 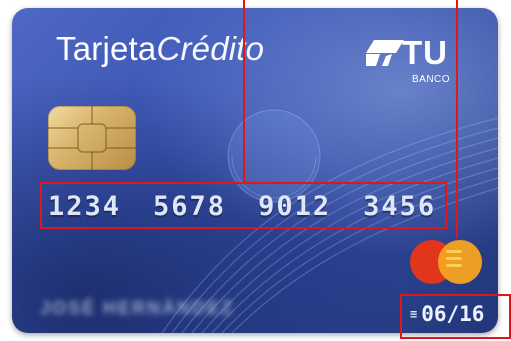 What do you see at coordinates (425, 52) in the screenshot?
I see `bank-brand-name: TU` at bounding box center [425, 52].